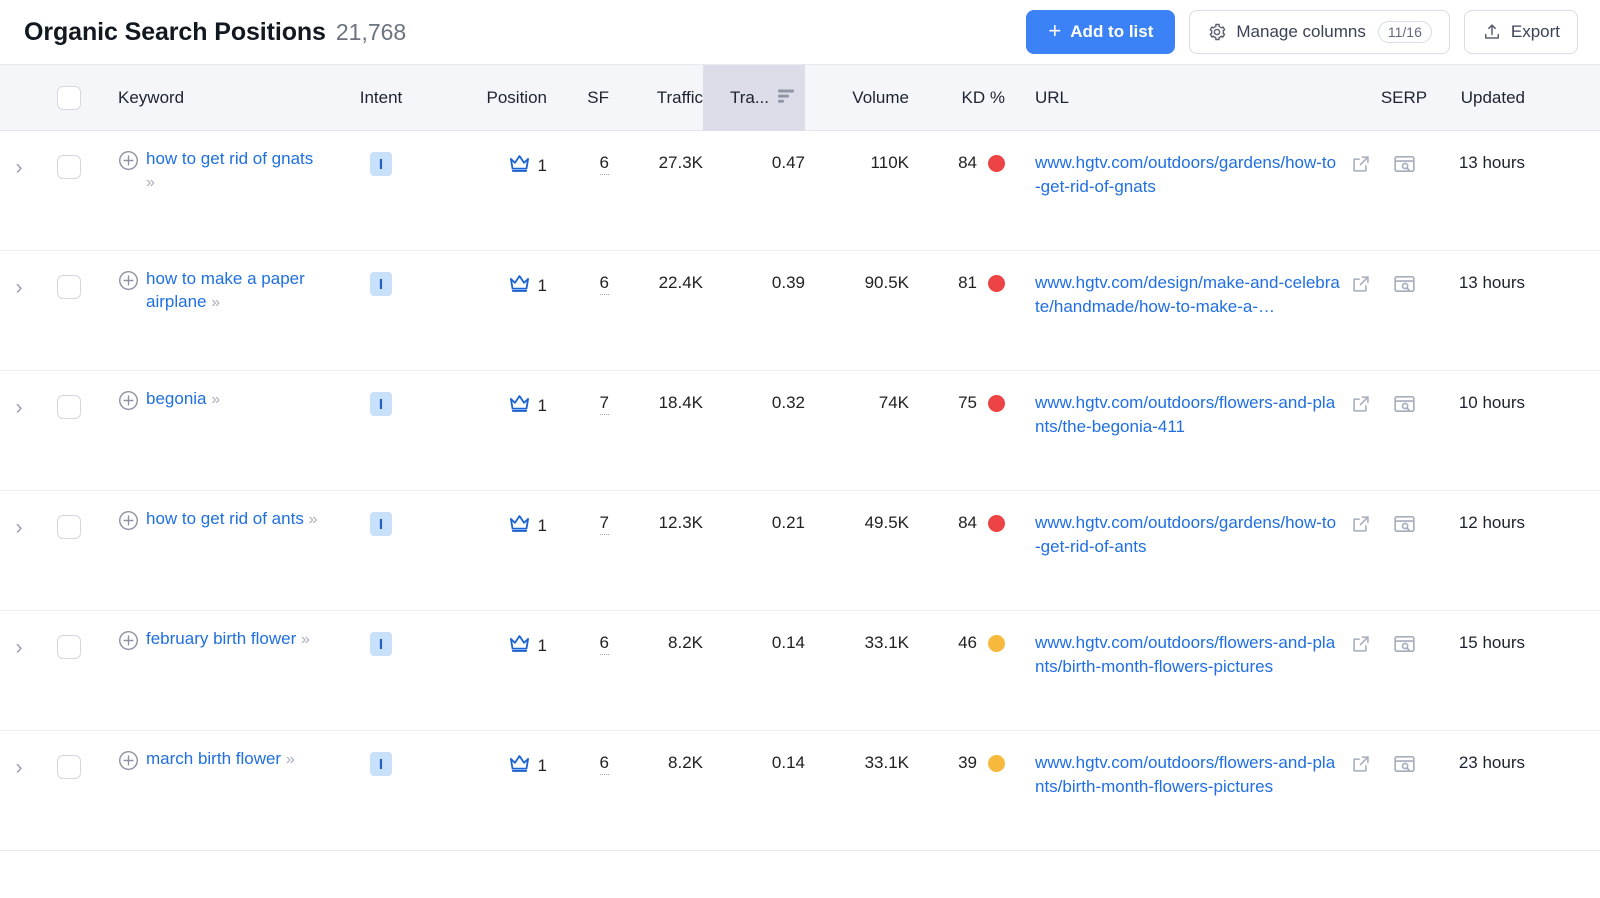 This screenshot has width=1600, height=898. I want to click on column-header-url: URL, so click(1196, 98).